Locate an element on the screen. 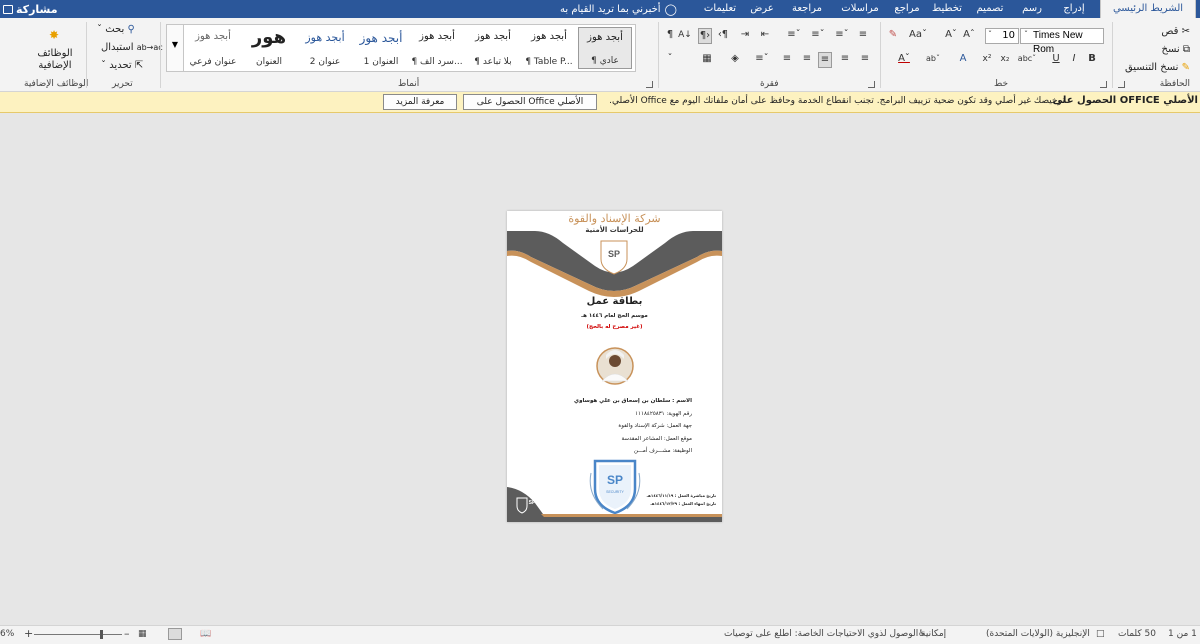 This screenshot has width=1200, height=644. select-button: ⇱ تحديد ˇ is located at coordinates (122, 65).